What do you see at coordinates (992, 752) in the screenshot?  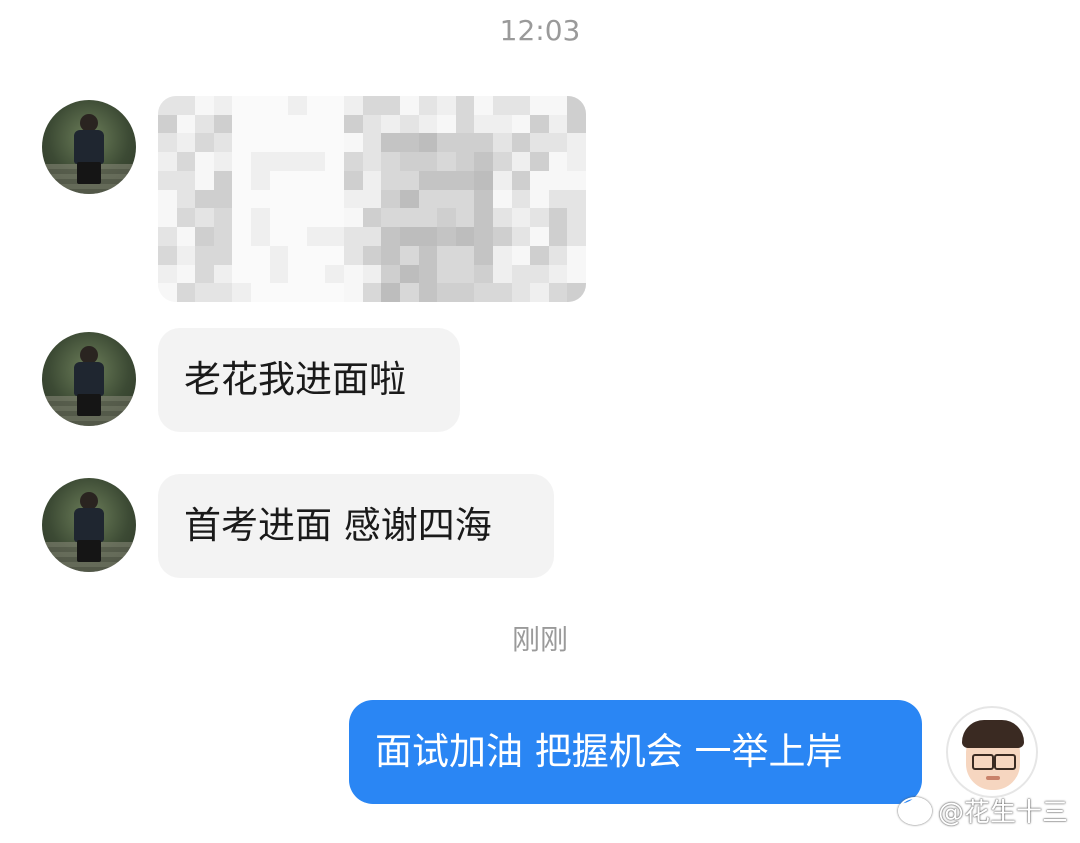 I see `self-avatar` at bounding box center [992, 752].